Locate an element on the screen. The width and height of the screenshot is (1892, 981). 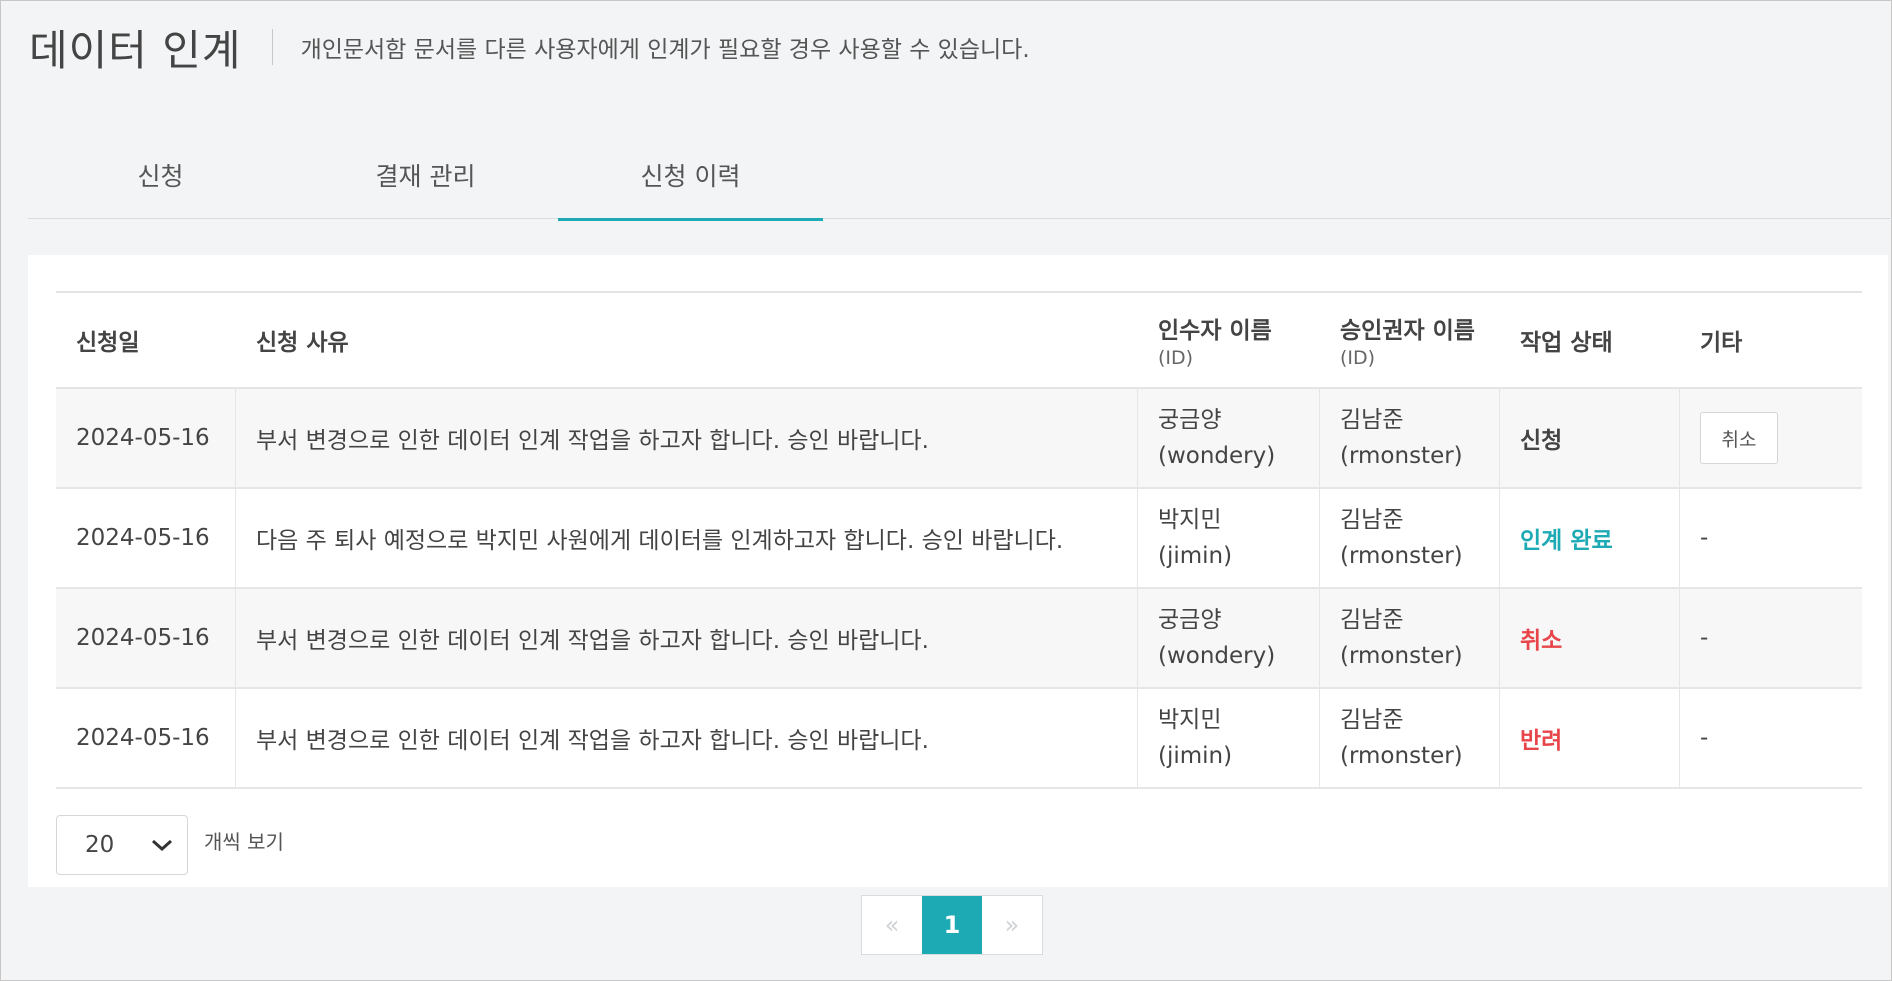
pagination: « 1 » is located at coordinates (952, 925).